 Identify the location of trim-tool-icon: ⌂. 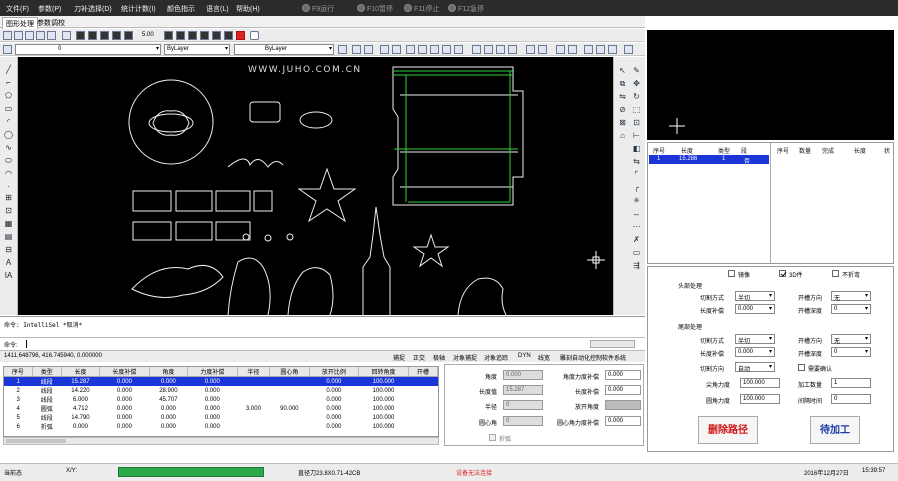
(622, 135).